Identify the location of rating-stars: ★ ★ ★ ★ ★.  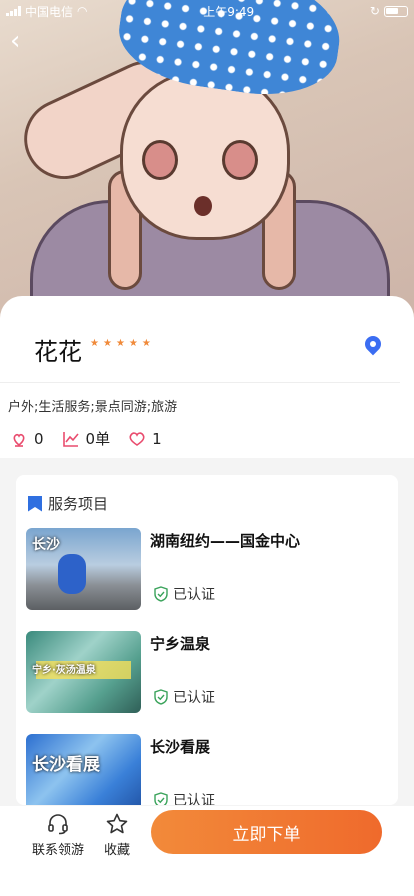
(120, 343).